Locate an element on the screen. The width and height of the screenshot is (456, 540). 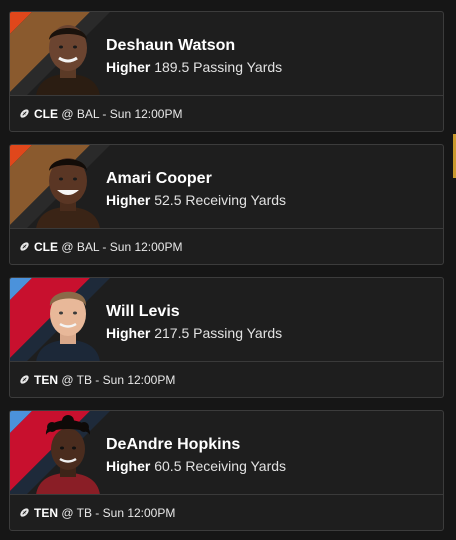
card-header: Amari Cooper Higher 52.5 Receiving Yards is located at coordinates (226, 187).